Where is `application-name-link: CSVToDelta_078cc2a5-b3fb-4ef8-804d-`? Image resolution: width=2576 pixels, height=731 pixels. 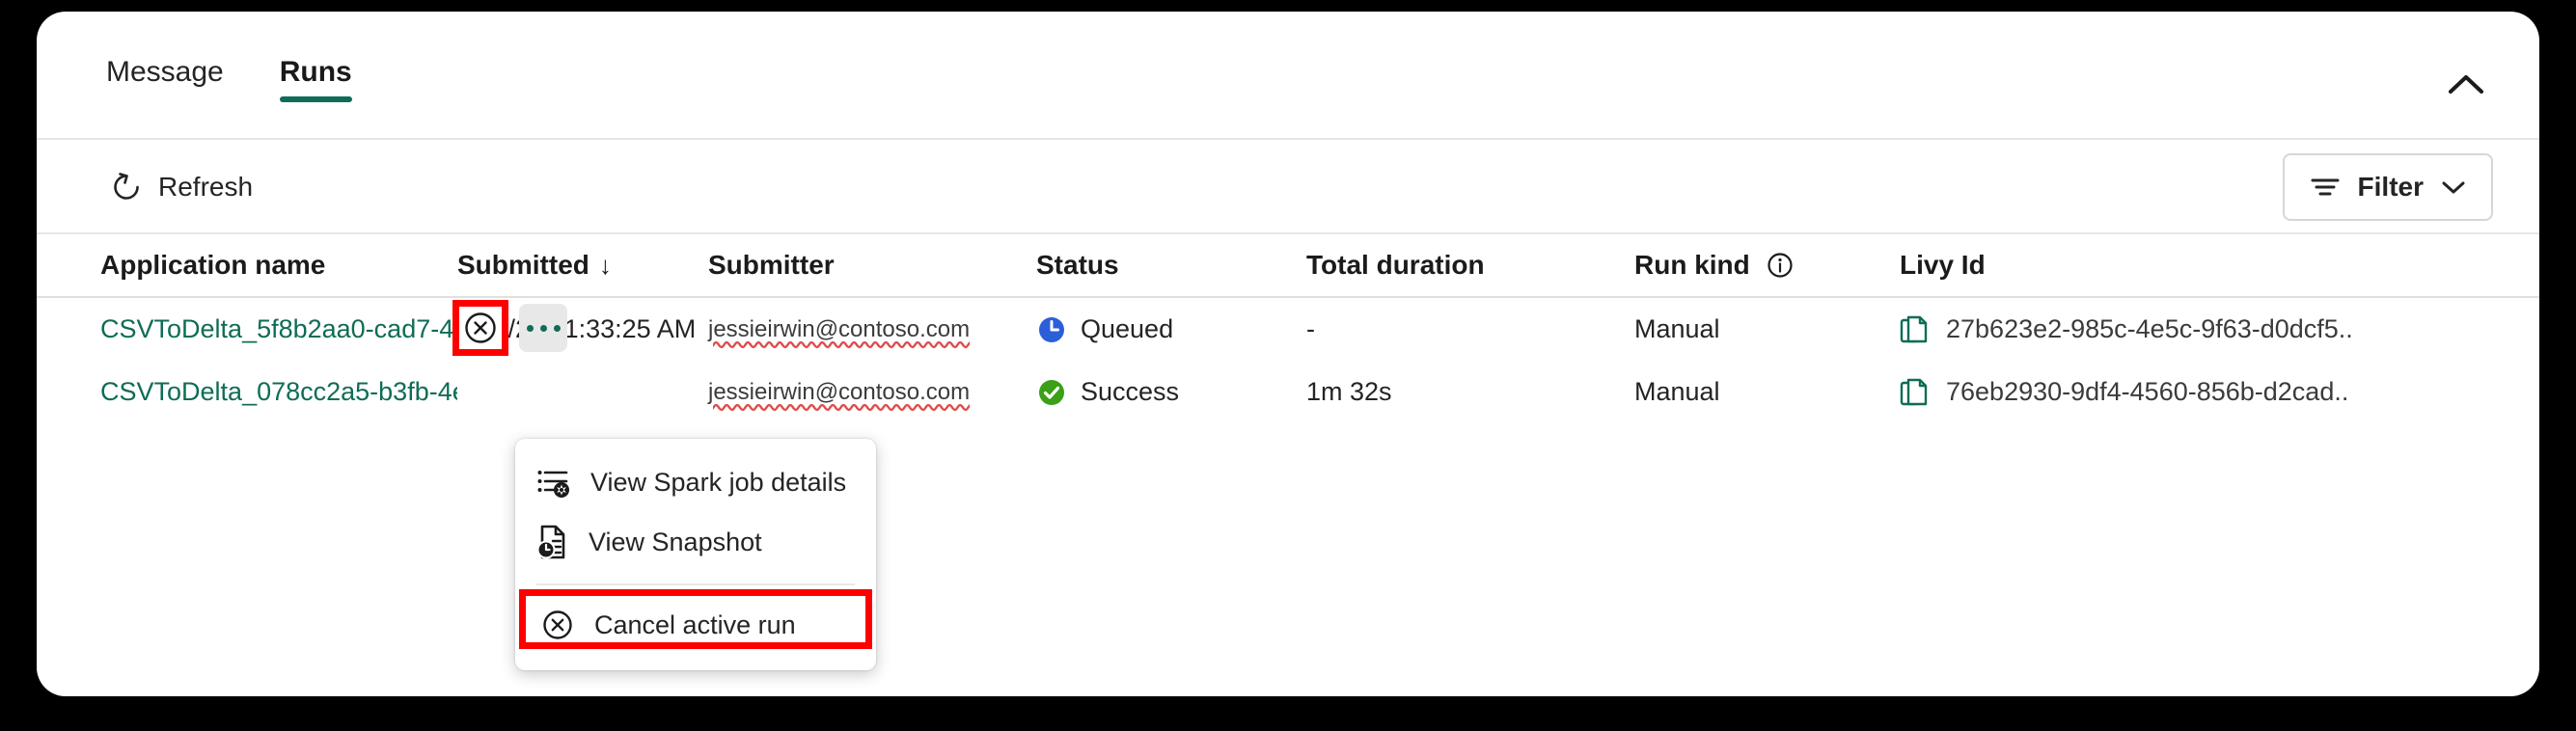 application-name-link: CSVToDelta_078cc2a5-b3fb-4ef8-804d- is located at coordinates (279, 392).